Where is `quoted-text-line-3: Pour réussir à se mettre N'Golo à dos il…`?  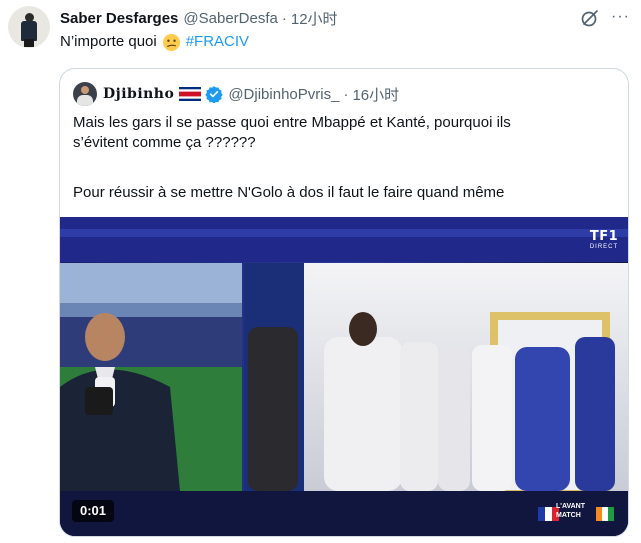
quoted-text-line-3: Pour réussir à se mettre N'Golo à dos il… is located at coordinates (289, 192).